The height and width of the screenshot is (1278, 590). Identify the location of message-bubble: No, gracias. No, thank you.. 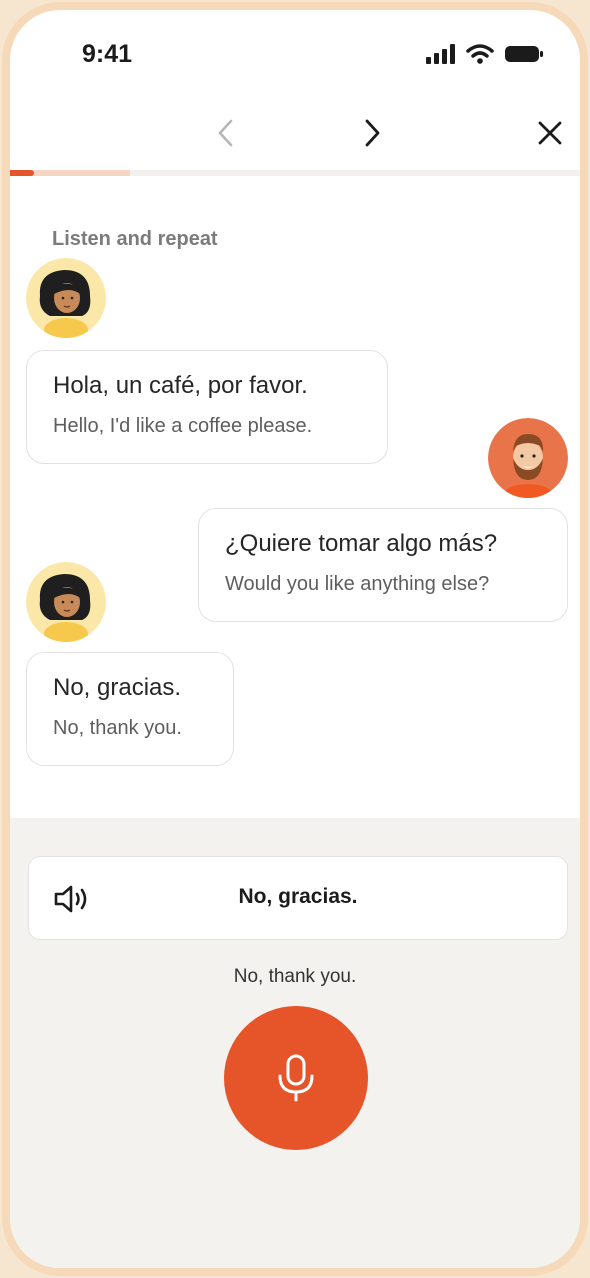
(130, 709).